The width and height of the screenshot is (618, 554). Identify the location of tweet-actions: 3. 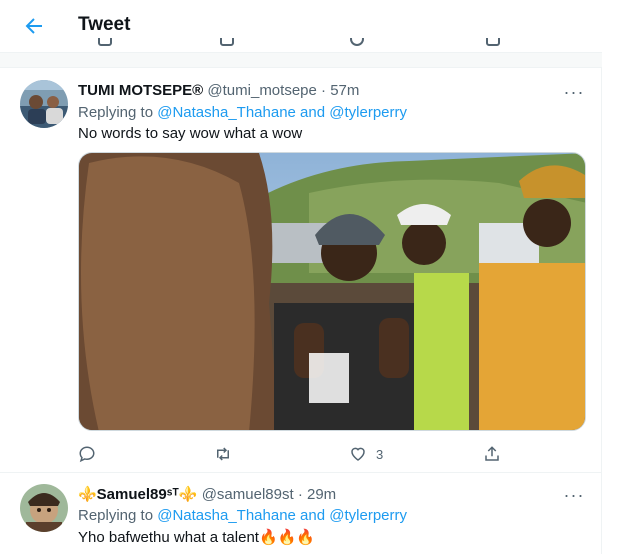
(293, 454).